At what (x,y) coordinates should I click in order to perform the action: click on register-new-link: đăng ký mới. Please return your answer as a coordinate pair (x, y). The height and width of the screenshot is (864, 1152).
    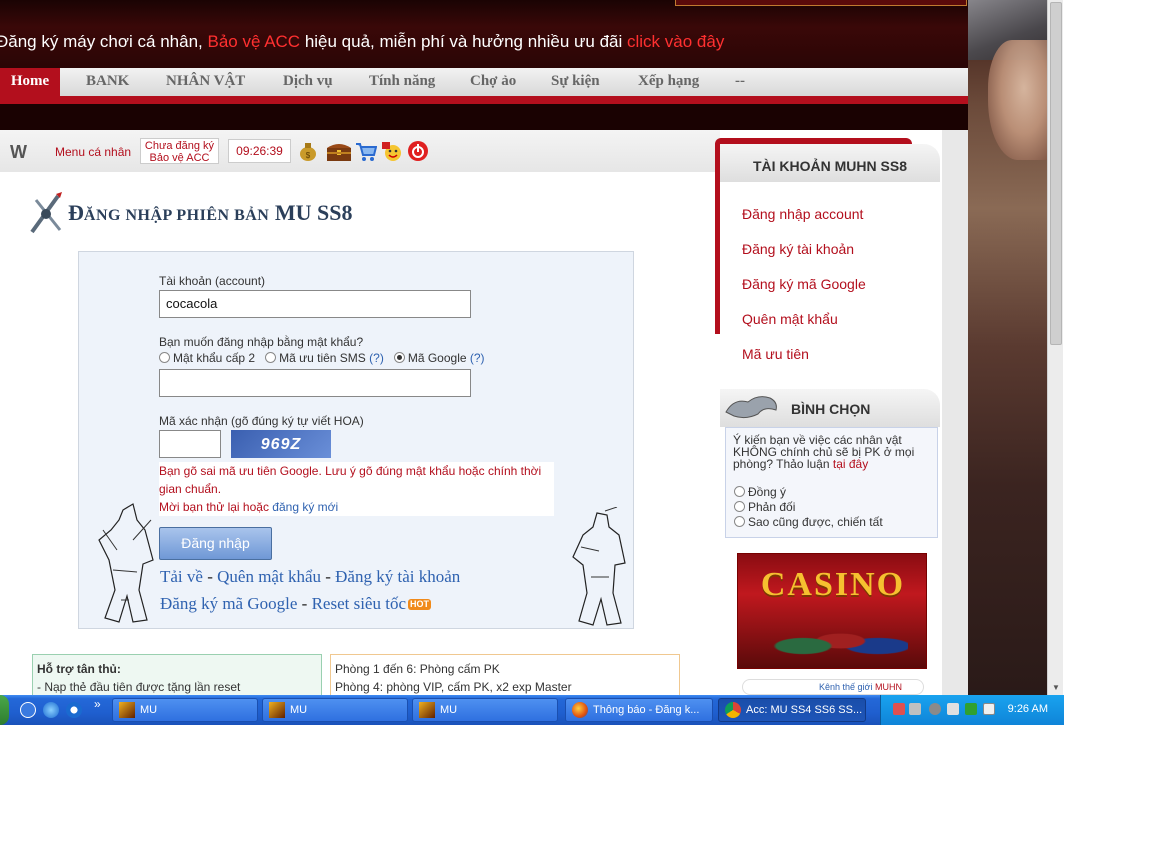
    Looking at the image, I should click on (305, 507).